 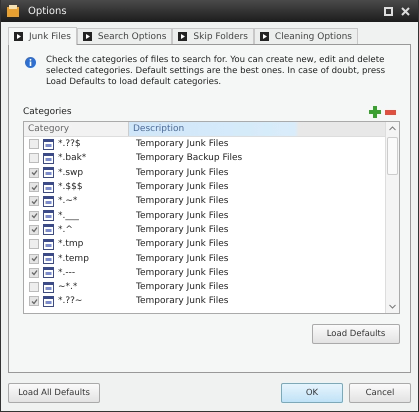 I want to click on tab: Skip Folders, so click(x=213, y=36).